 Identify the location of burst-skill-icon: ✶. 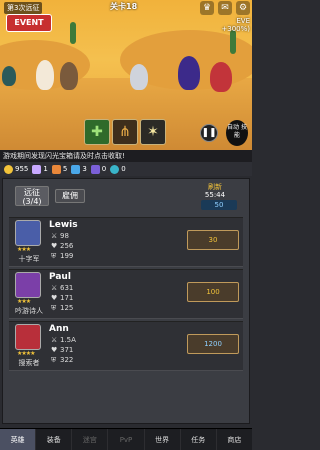
(153, 132).